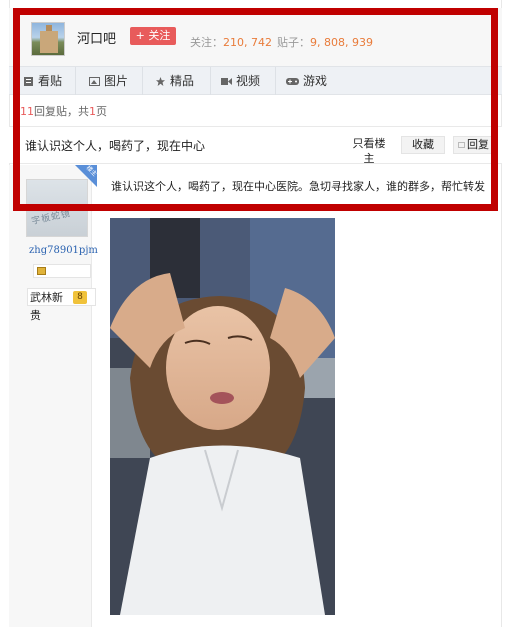 Image resolution: width=511 pixels, height=627 pixels. What do you see at coordinates (46, 306) in the screenshot?
I see `rank-title: 武林新贵` at bounding box center [46, 306].